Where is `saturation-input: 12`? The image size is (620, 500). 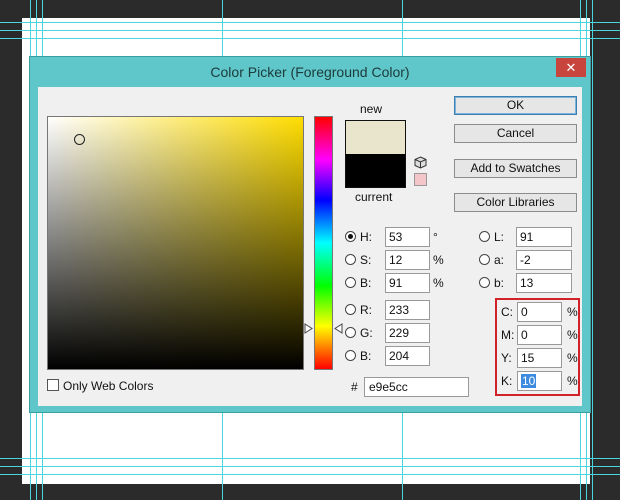
saturation-input: 12 is located at coordinates (407, 260).